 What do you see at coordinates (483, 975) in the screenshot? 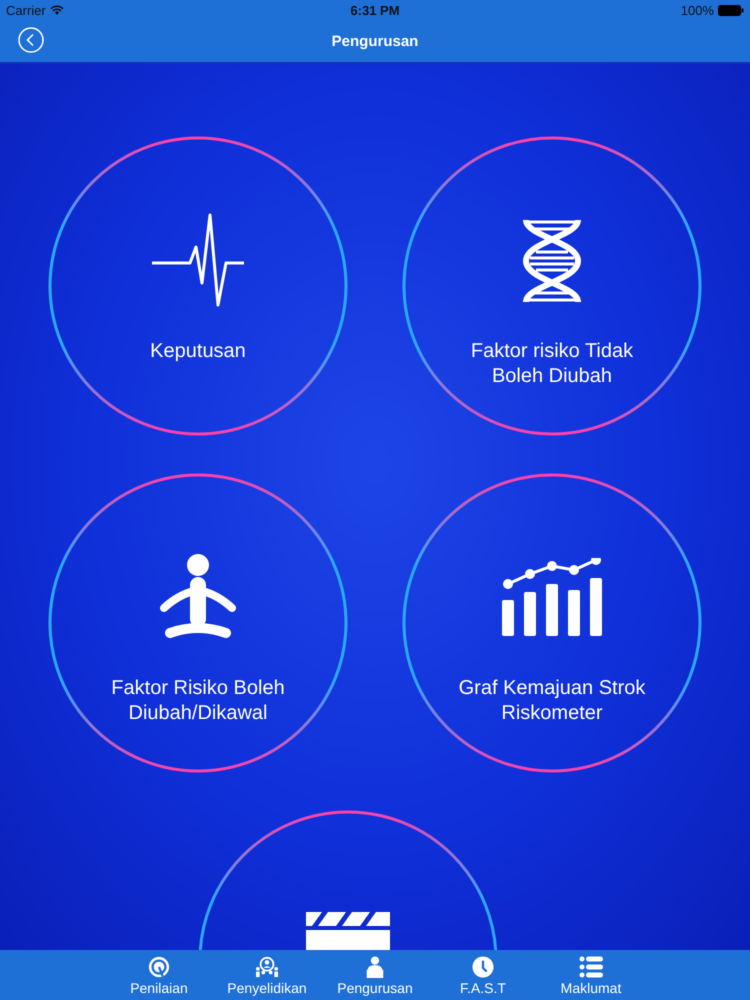
I see `tab-item: F.A.S.T` at bounding box center [483, 975].